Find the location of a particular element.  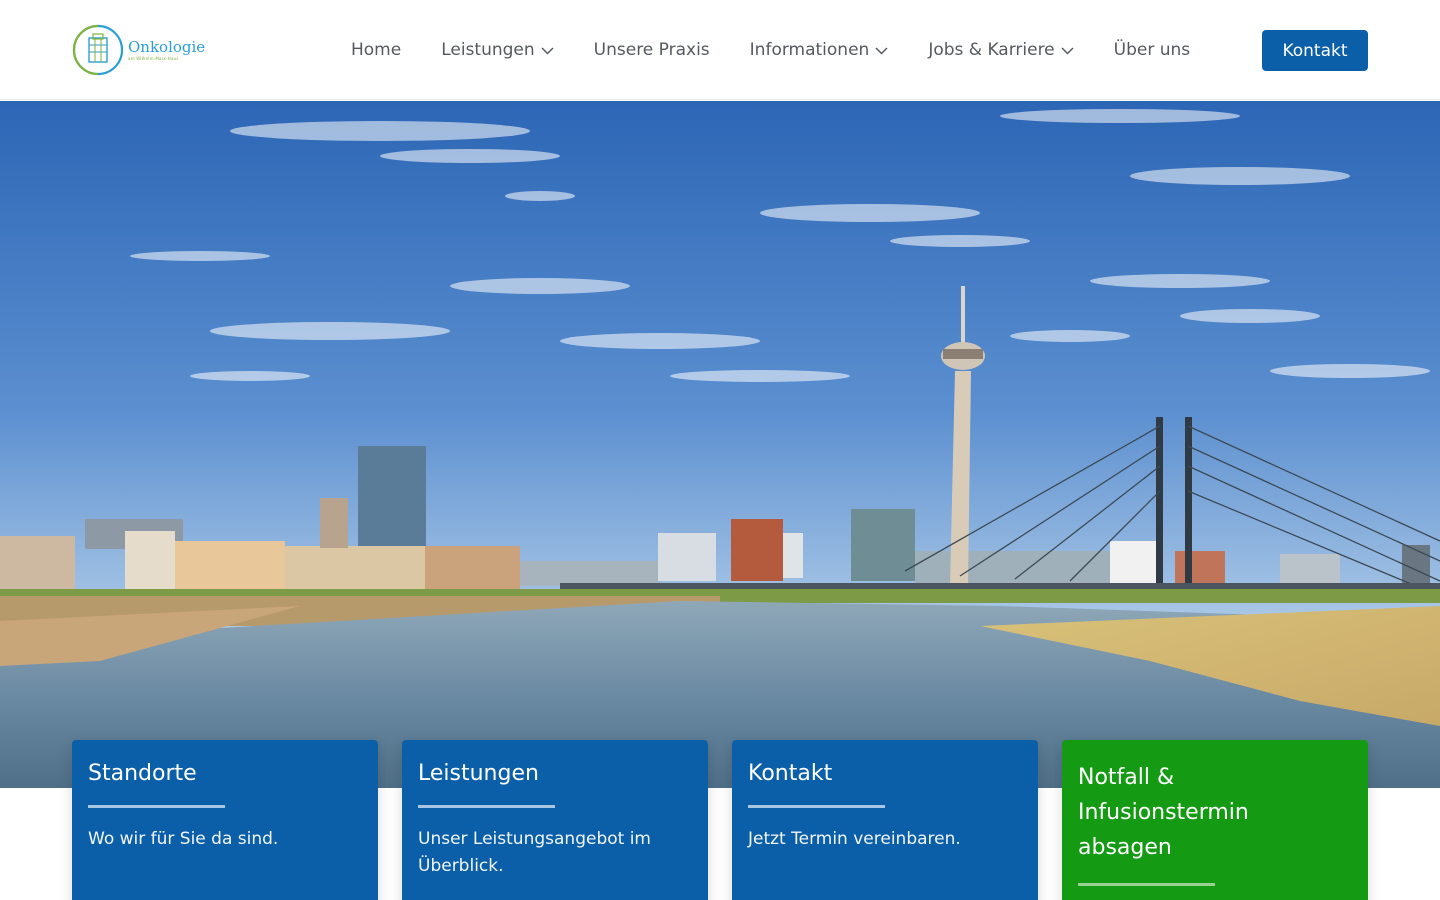

logo-text: Onkologie am Wilhelm-Marx-Haus is located at coordinates (166, 50).